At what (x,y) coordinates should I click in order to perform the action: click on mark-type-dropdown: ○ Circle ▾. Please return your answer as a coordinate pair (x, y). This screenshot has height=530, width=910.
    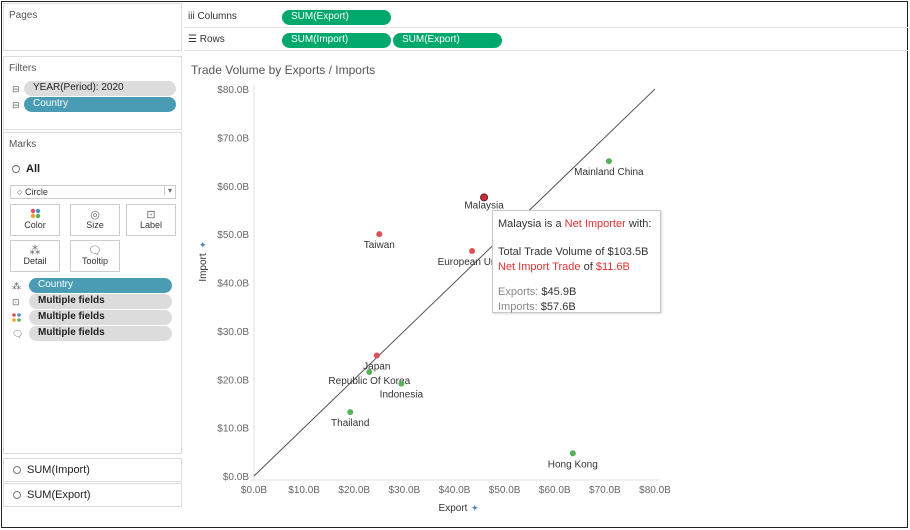
    Looking at the image, I should click on (93, 192).